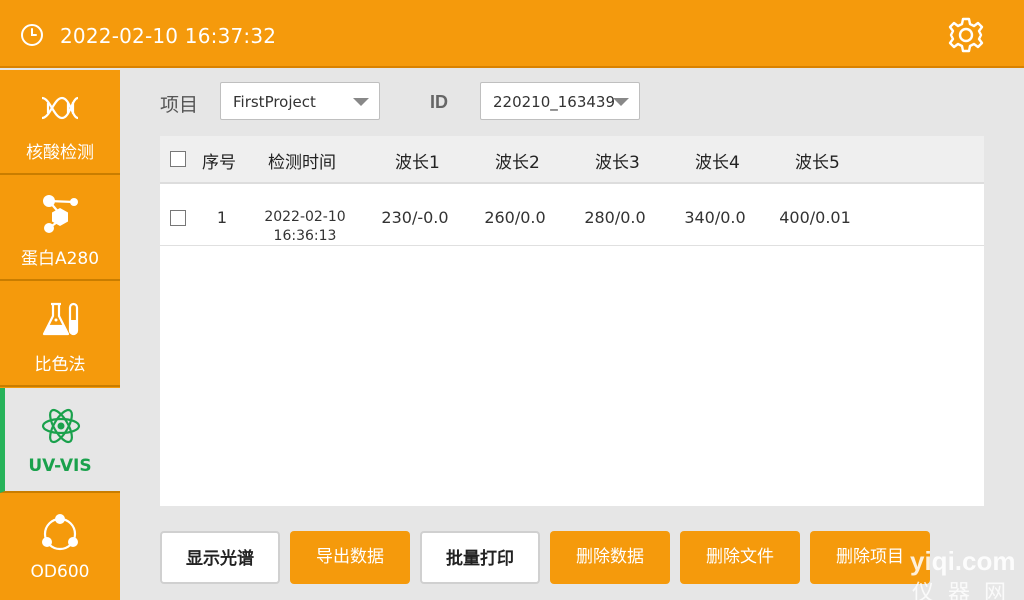 Image resolution: width=1024 pixels, height=600 pixels. What do you see at coordinates (517, 163) in the screenshot?
I see `column-header-wavelength2: 波长2` at bounding box center [517, 163].